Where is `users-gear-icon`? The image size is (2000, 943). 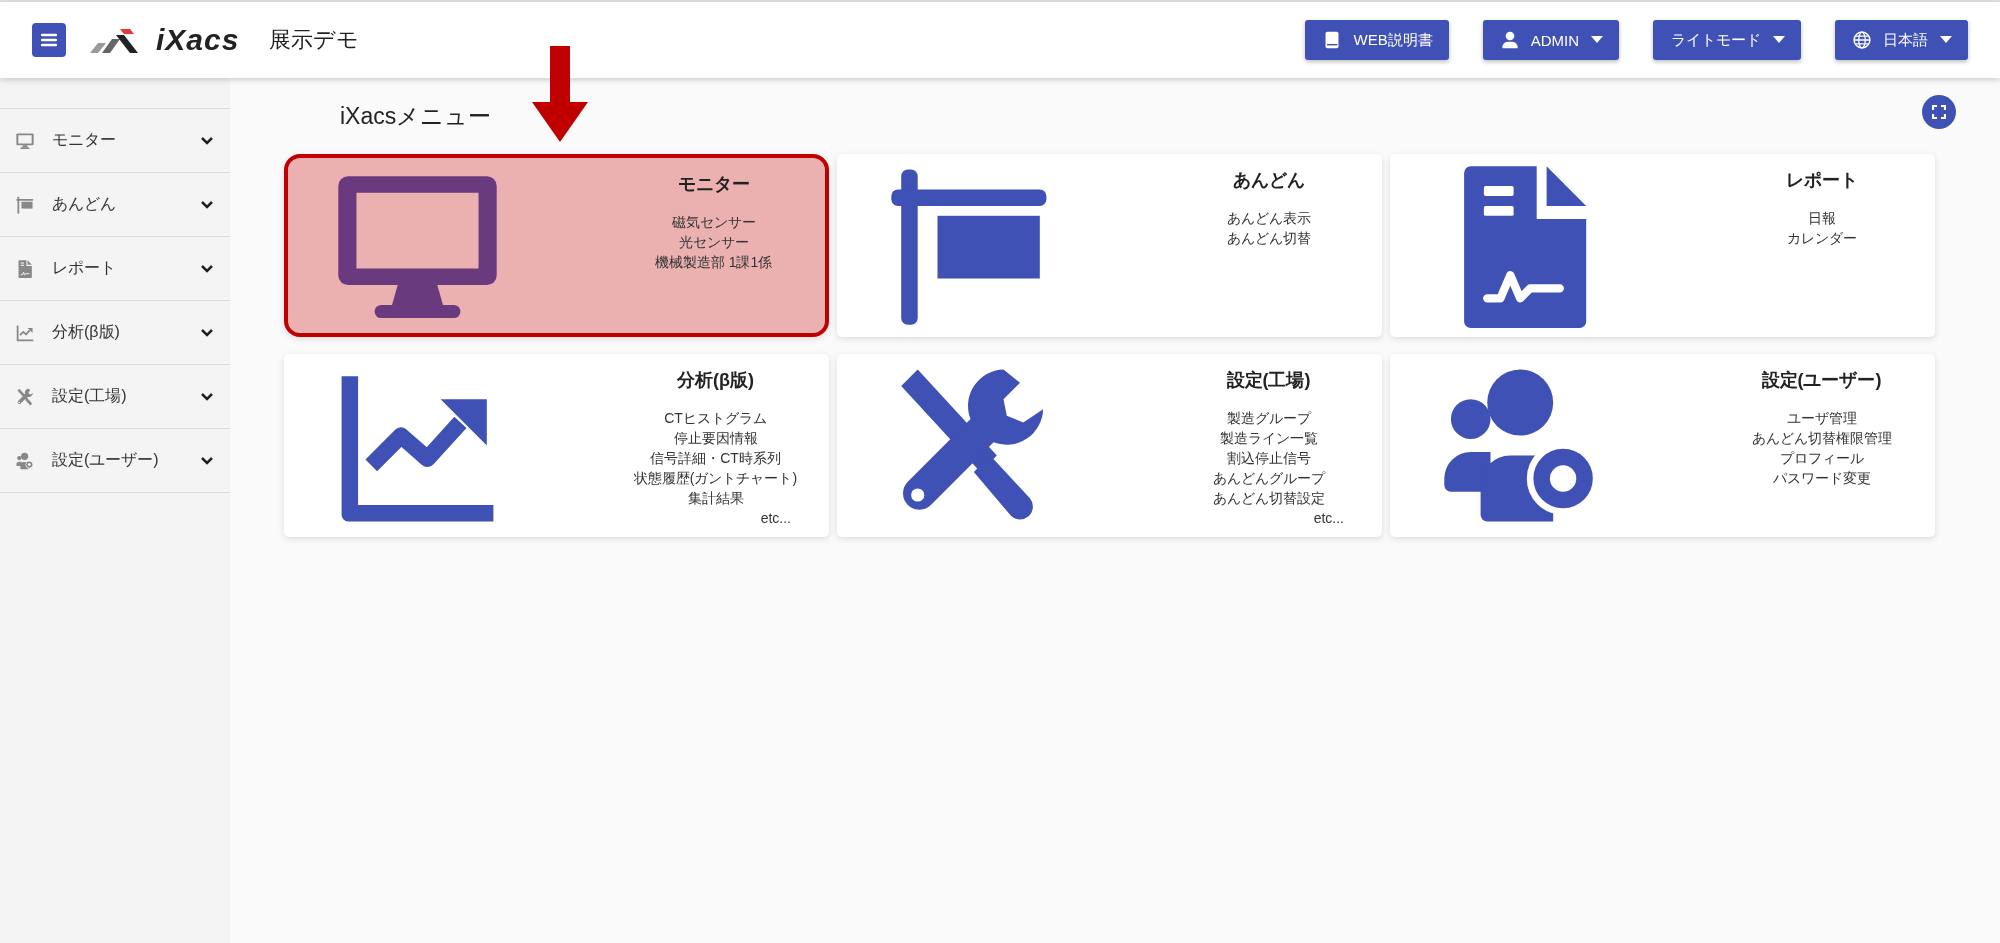
users-gear-icon is located at coordinates (25, 460).